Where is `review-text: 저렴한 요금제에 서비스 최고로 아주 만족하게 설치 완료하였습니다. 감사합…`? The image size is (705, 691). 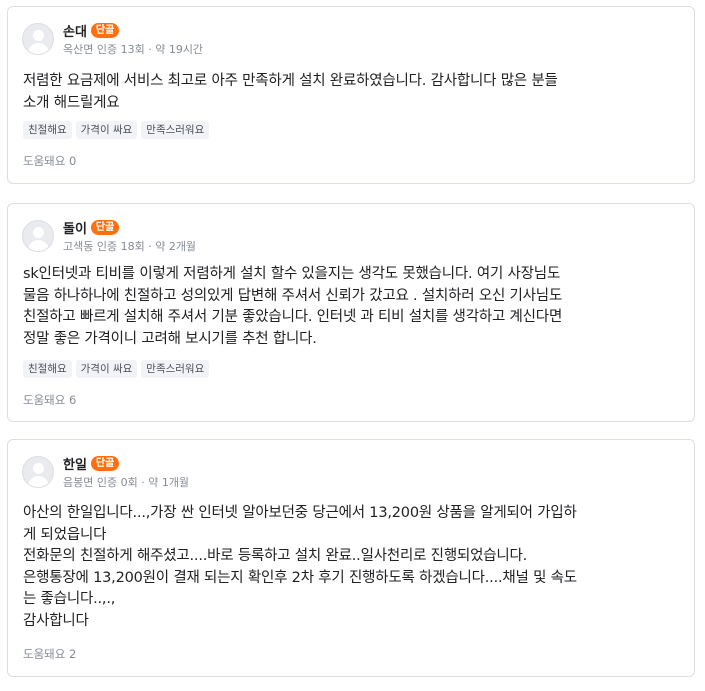 review-text: 저렴한 요금제에 서비스 최고로 아주 만족하게 설치 완료하였습니다. 감사합… is located at coordinates (352, 92).